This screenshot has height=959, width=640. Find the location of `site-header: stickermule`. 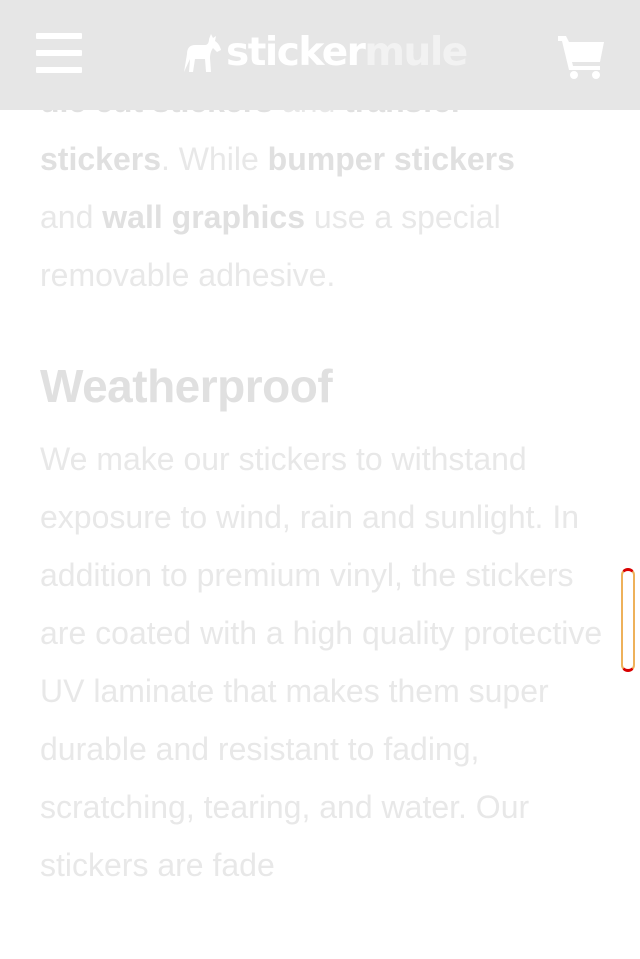

site-header: stickermule is located at coordinates (320, 55).